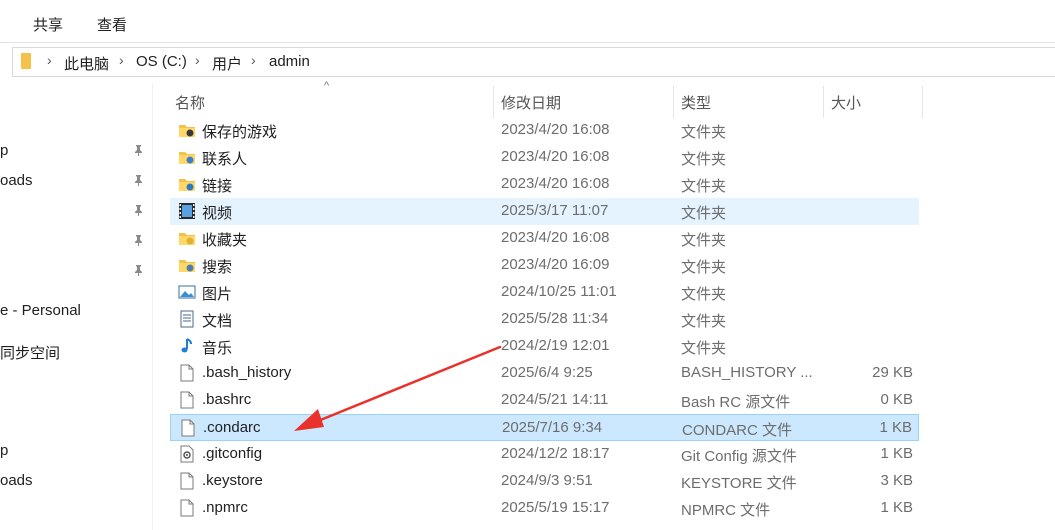 Image resolution: width=1055 pixels, height=530 pixels. I want to click on annotation-arrow-icon, so click(398, 388).